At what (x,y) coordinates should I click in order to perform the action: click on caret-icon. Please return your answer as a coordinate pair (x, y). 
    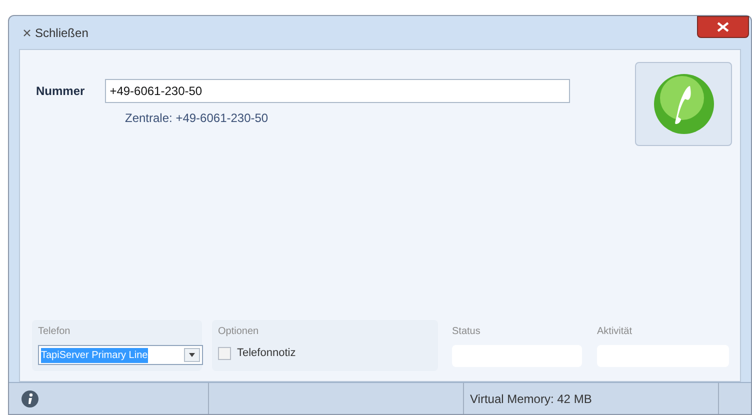
    Looking at the image, I should click on (192, 355).